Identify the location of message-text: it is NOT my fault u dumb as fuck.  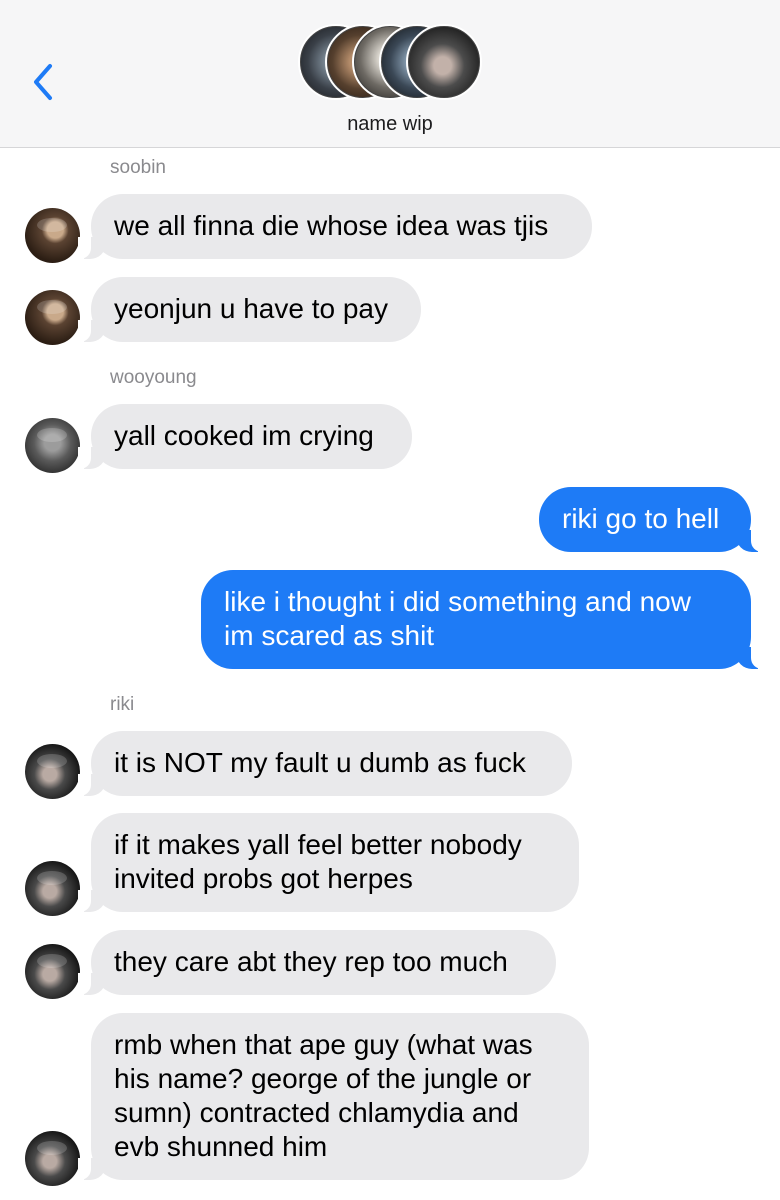
(320, 762).